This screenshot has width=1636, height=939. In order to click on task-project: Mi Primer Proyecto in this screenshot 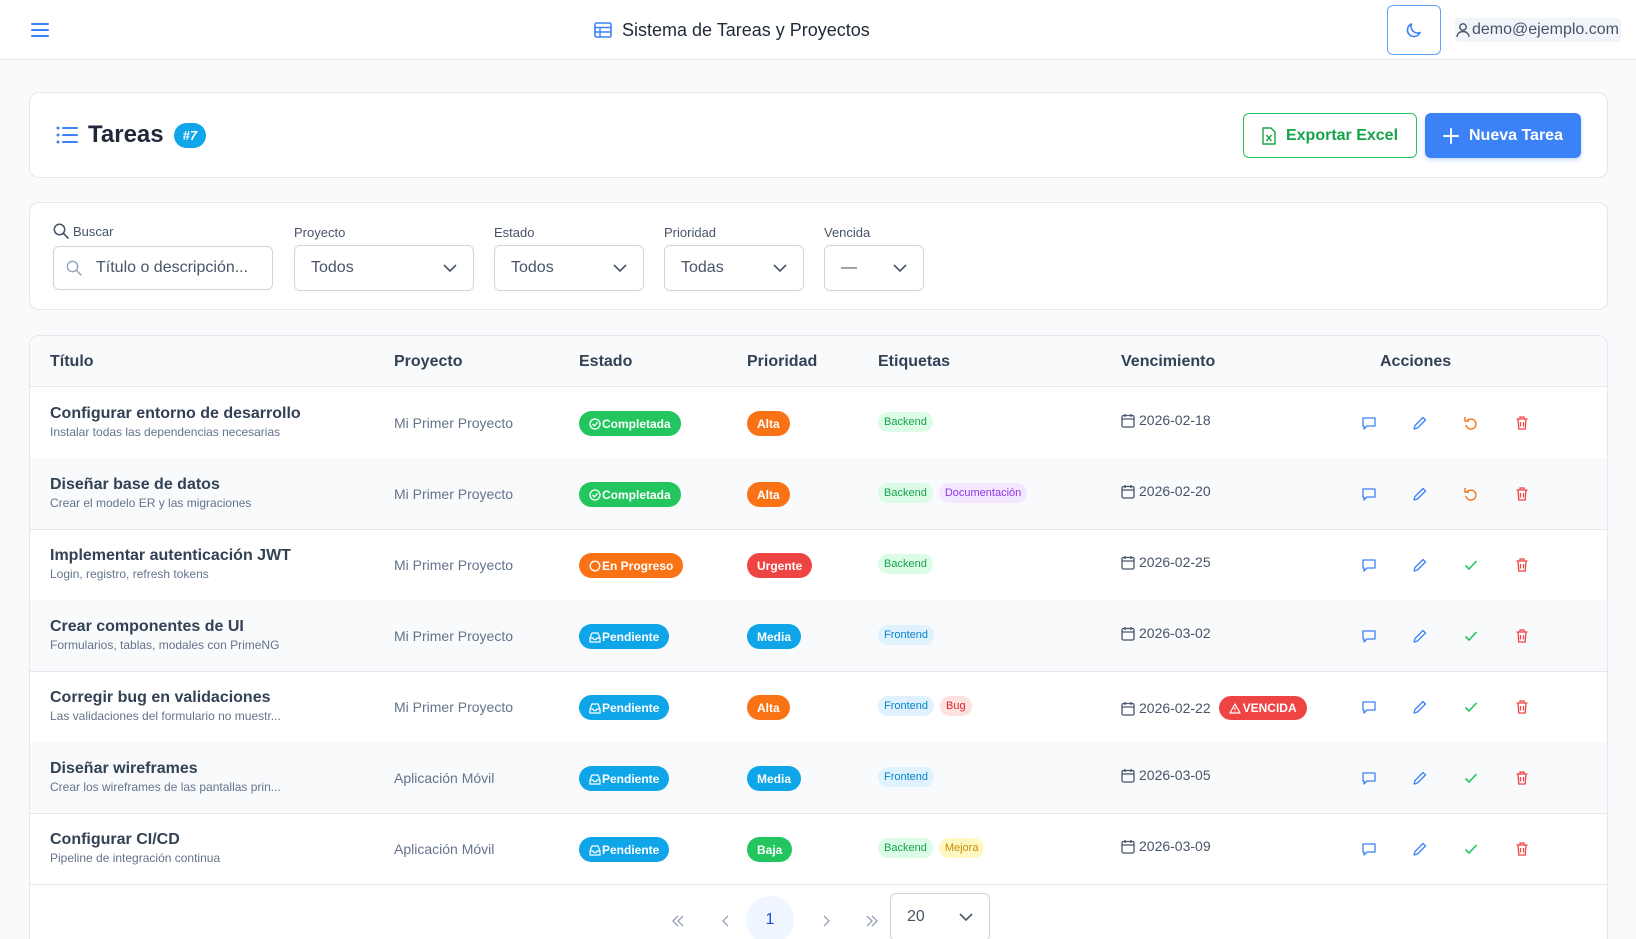, I will do `click(454, 636)`.